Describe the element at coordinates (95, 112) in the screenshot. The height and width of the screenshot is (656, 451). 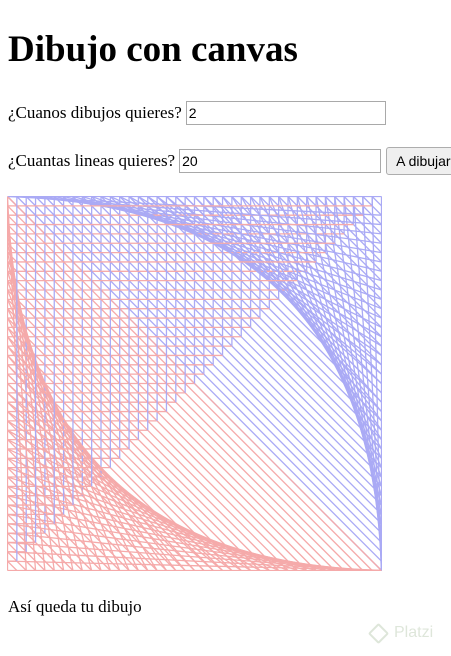
I see `drawings-label: ¿Cuanos dibujos quieres?` at that location.